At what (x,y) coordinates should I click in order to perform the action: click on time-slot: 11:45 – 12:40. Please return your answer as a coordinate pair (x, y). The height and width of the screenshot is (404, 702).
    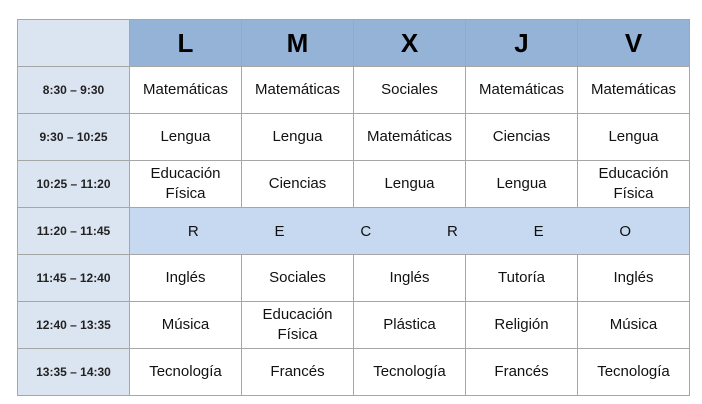
    Looking at the image, I should click on (73, 278).